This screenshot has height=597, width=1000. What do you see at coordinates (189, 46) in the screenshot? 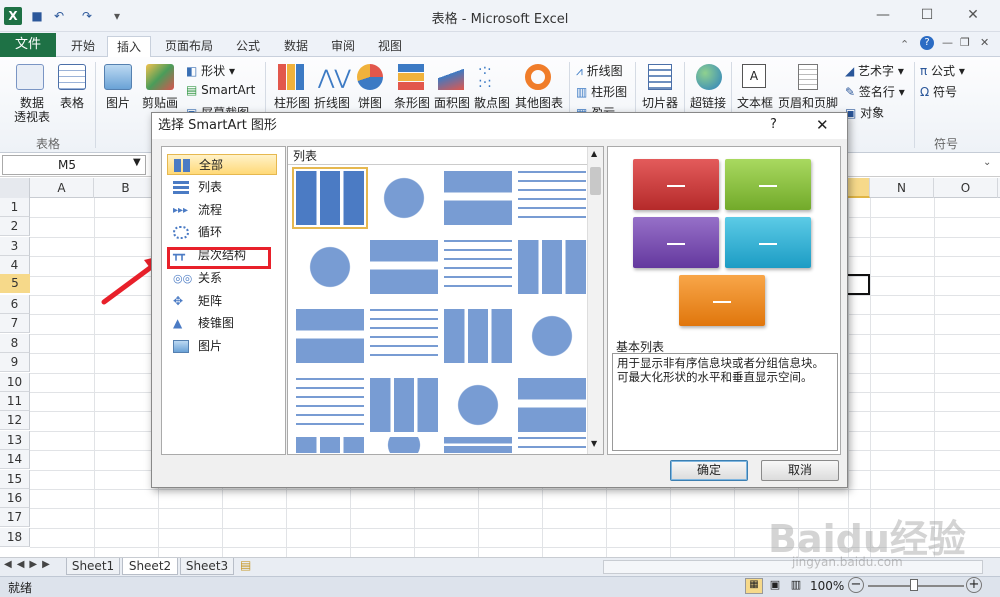
I see `tab-page-layout: 页面布局` at bounding box center [189, 46].